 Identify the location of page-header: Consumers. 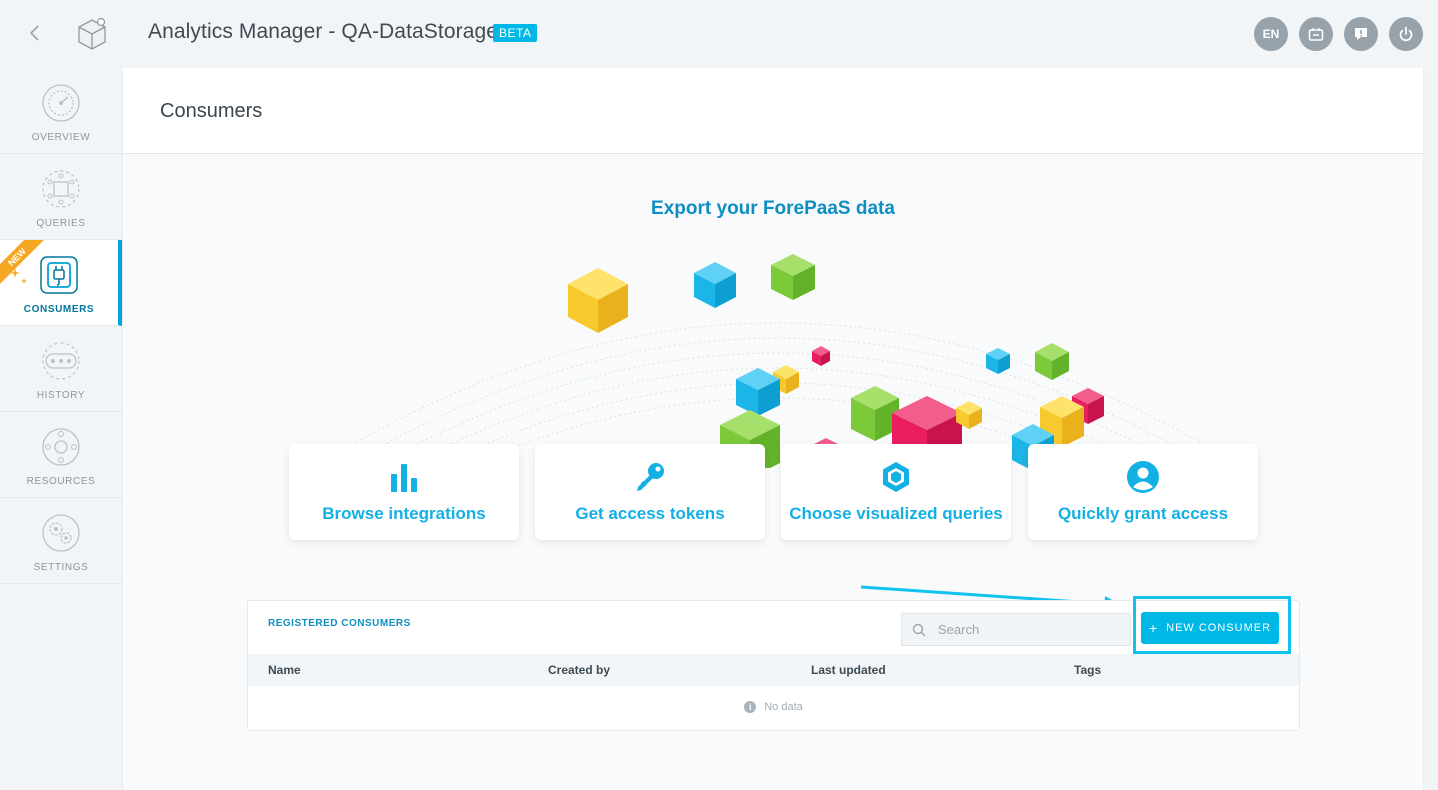
(773, 111).